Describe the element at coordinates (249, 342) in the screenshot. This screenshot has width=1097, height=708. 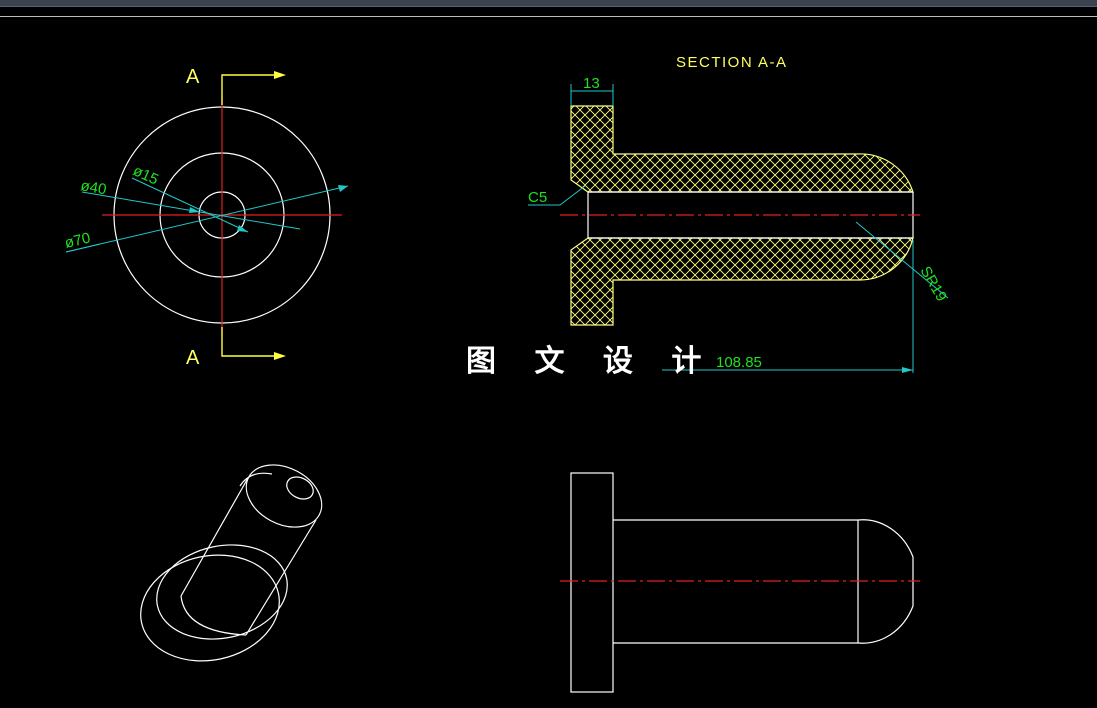
I see `section-mark-bottom` at that location.